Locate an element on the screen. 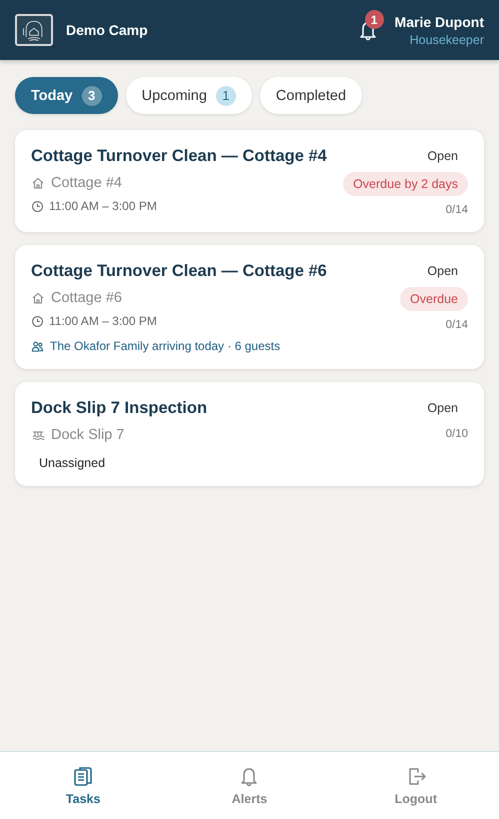 This screenshot has height=819, width=499. camp-logo is located at coordinates (34, 30).